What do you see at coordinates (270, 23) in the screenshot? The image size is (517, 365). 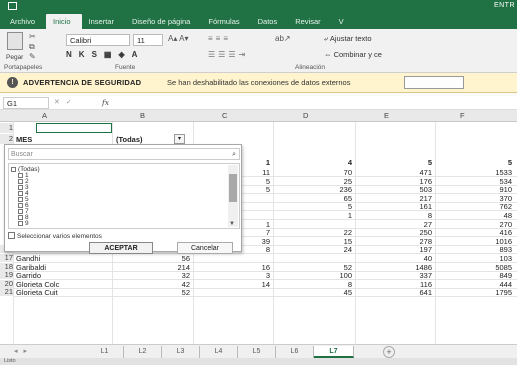 I see `tab-datos: Datos` at bounding box center [270, 23].